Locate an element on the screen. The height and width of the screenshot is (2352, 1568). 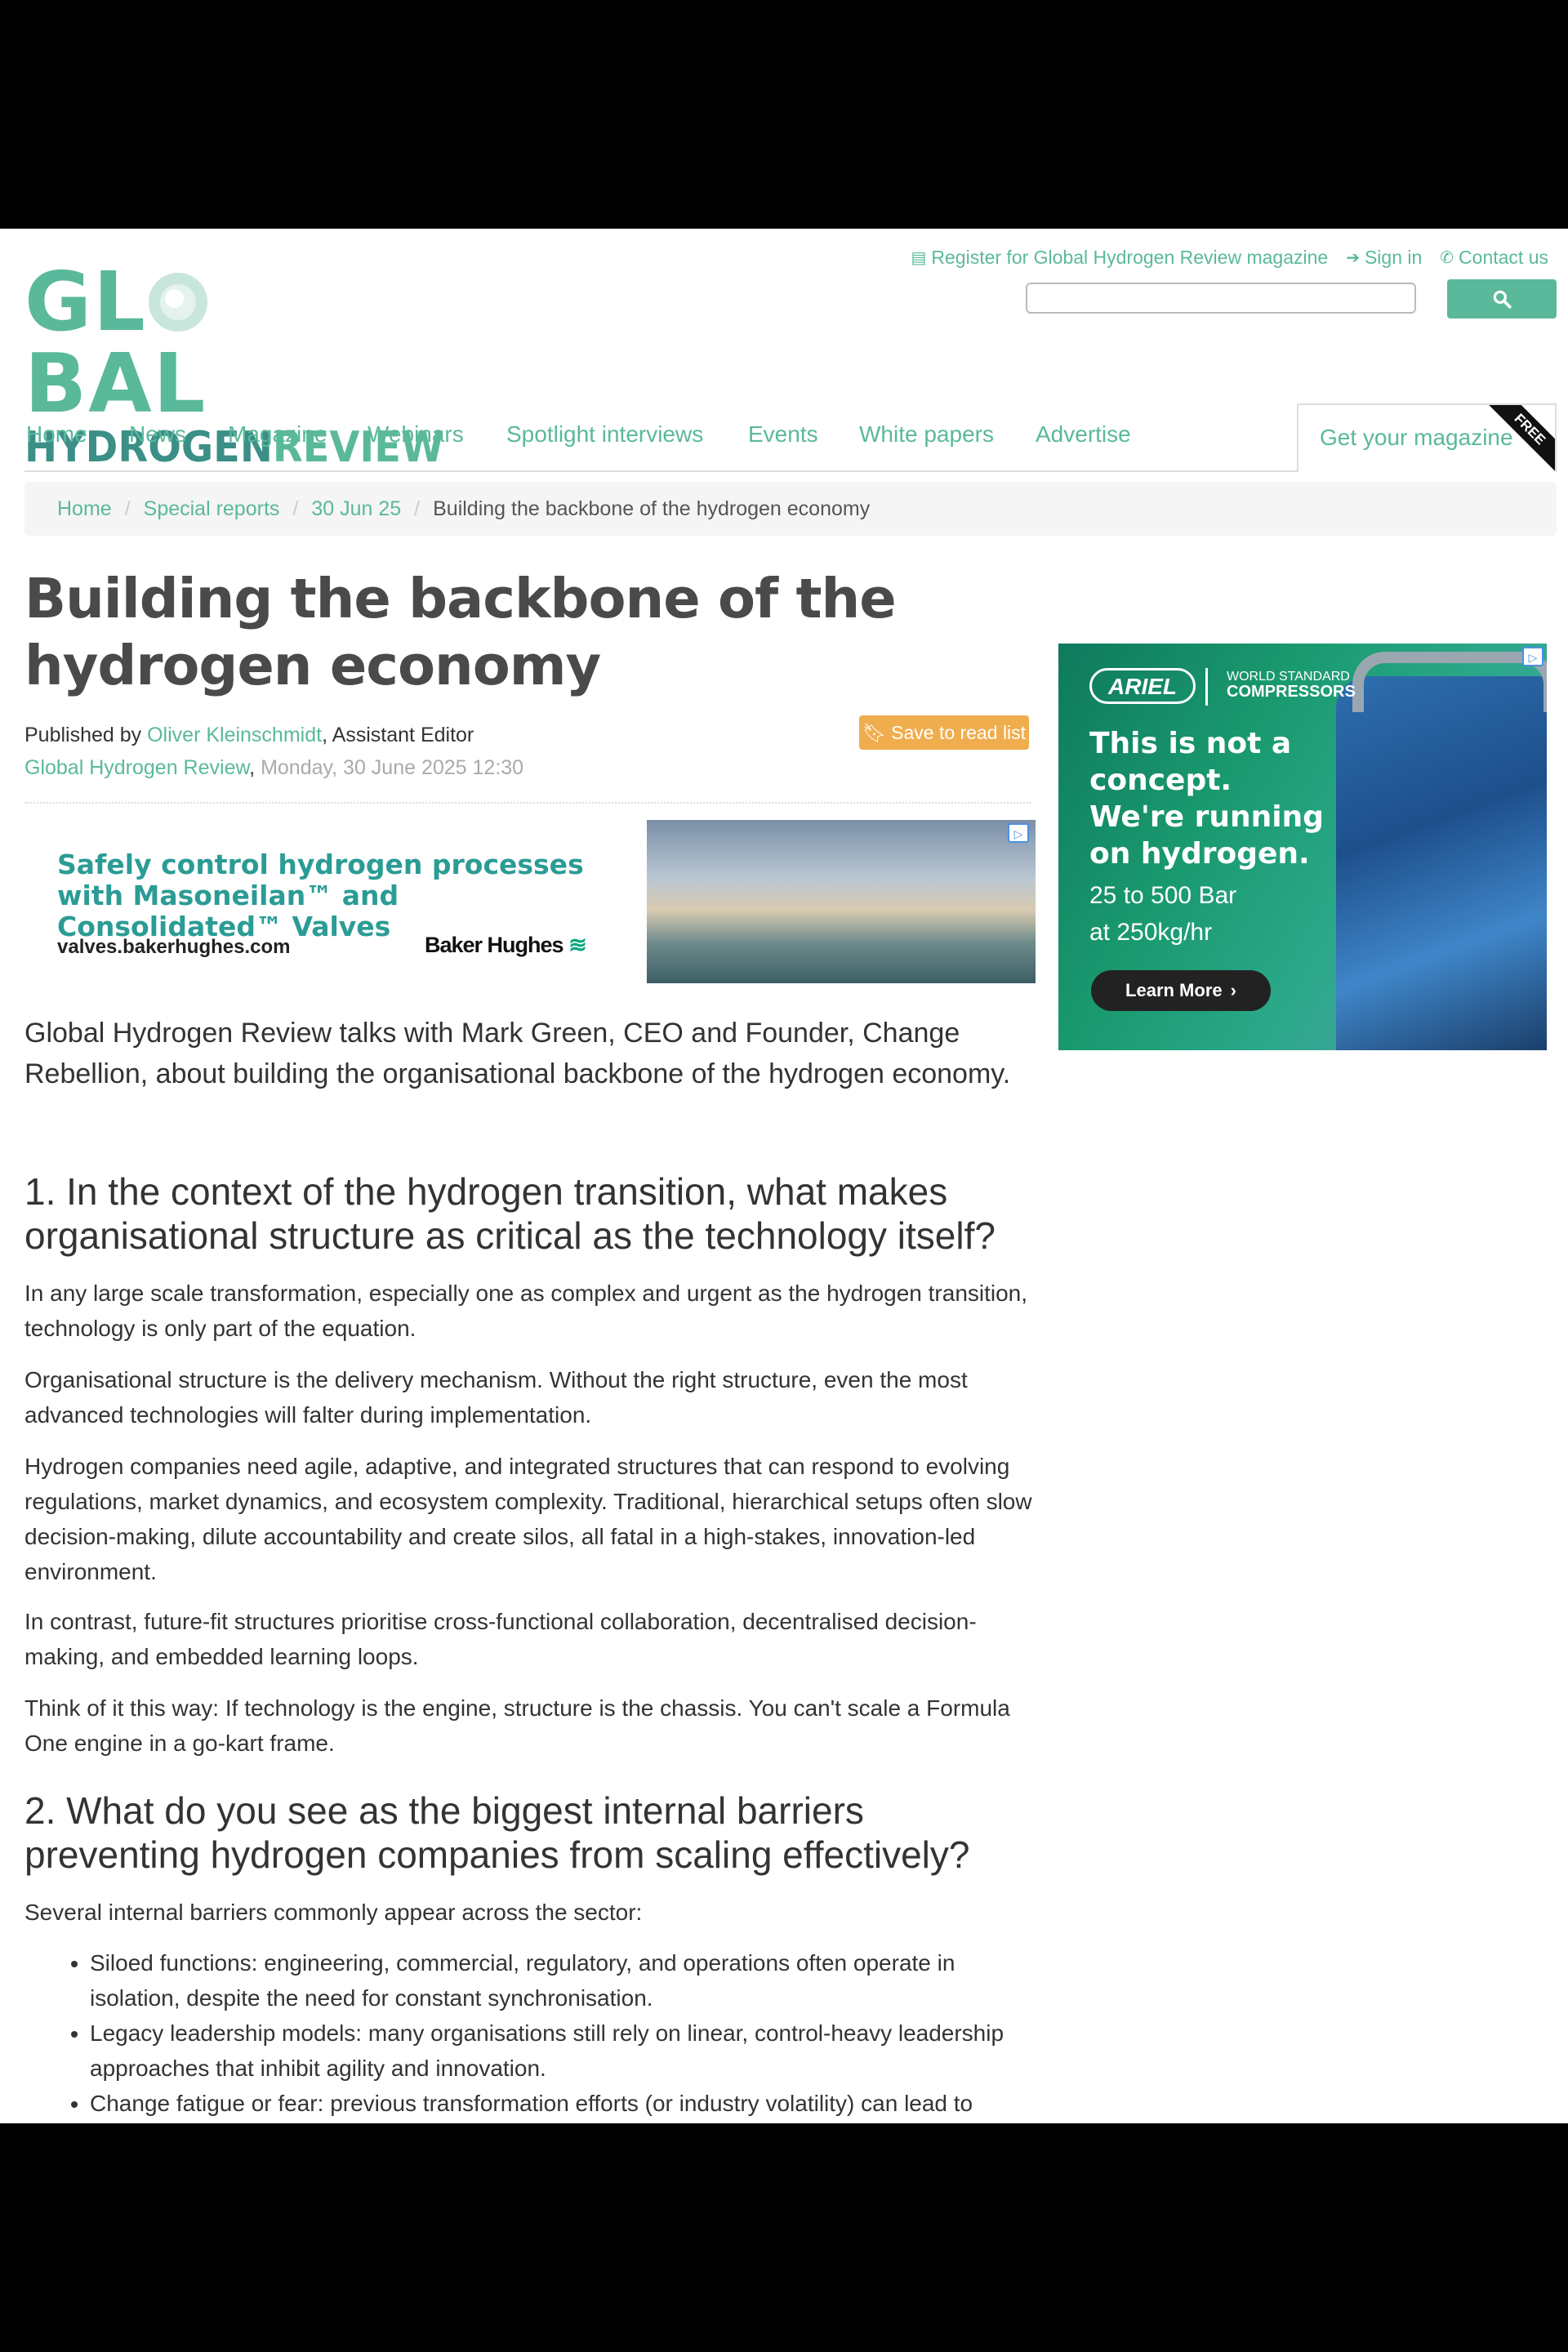
nav-magazine: Magazine is located at coordinates (277, 434).